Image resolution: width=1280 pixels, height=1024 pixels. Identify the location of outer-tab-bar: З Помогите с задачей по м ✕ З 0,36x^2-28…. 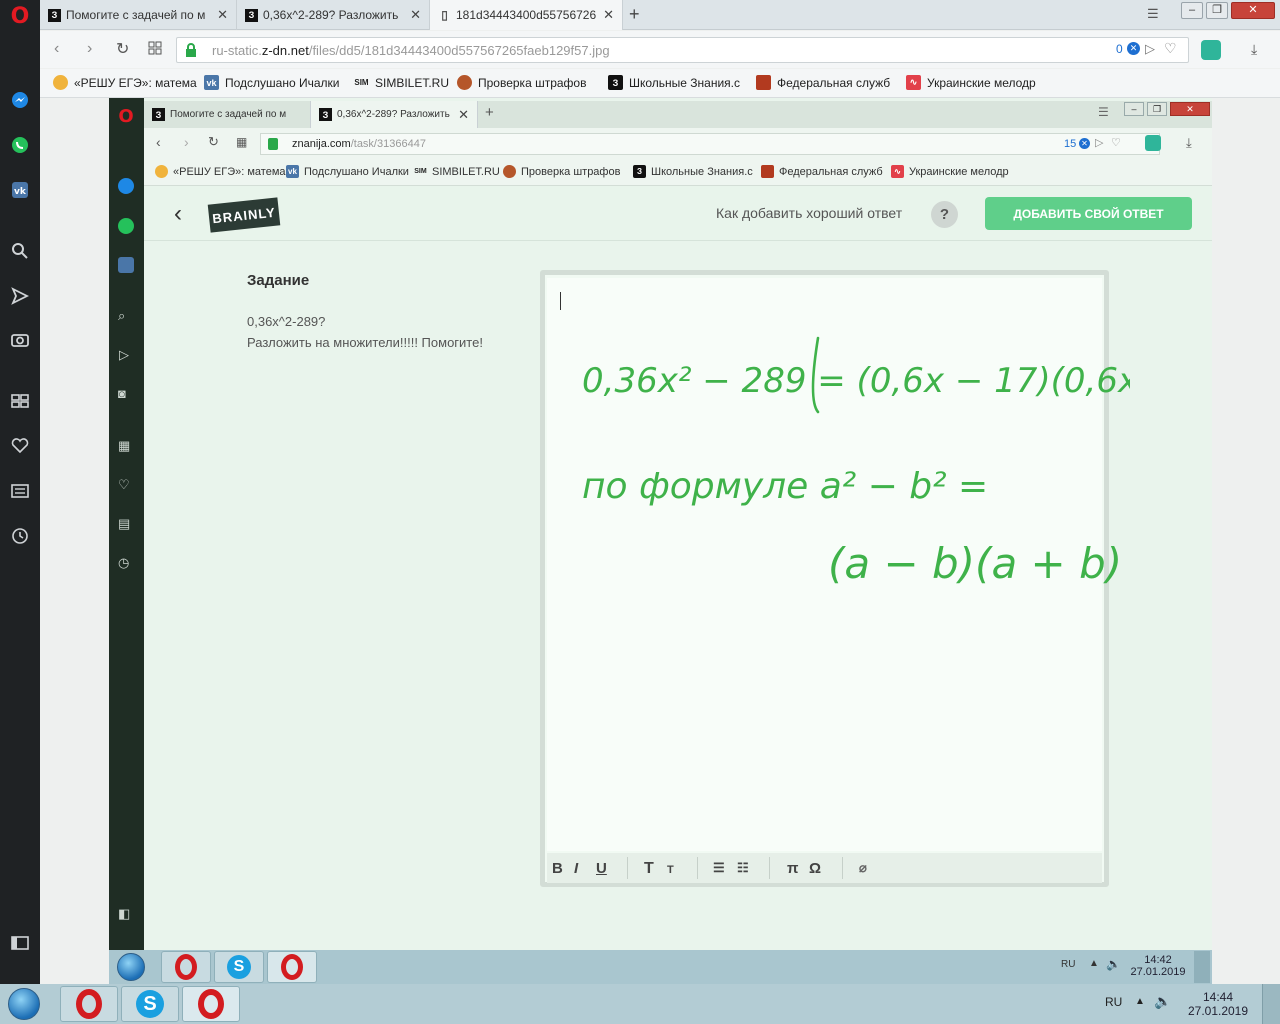
(660, 15).